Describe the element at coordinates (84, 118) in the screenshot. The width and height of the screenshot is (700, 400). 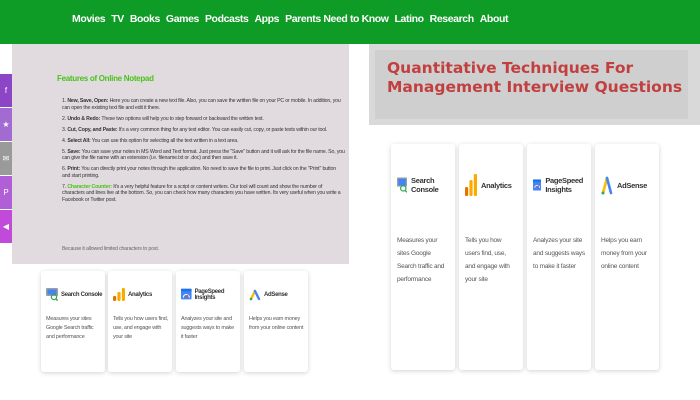
I see `feature-label: Undo & Redo:` at that location.